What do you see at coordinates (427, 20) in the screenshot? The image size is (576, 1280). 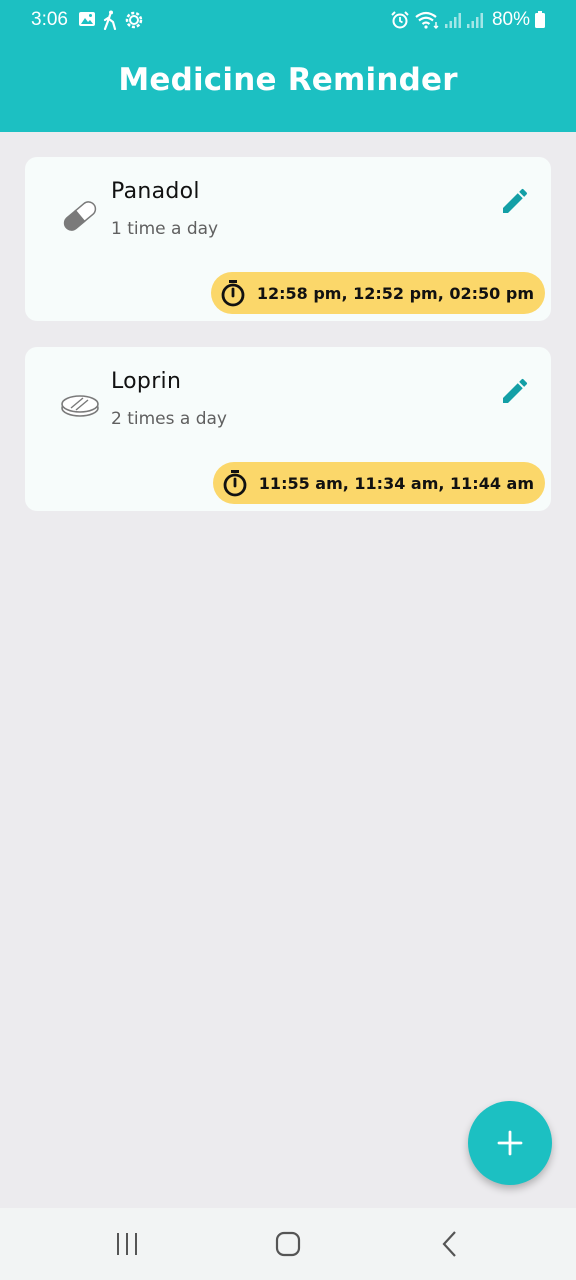 I see `wifi-icon` at bounding box center [427, 20].